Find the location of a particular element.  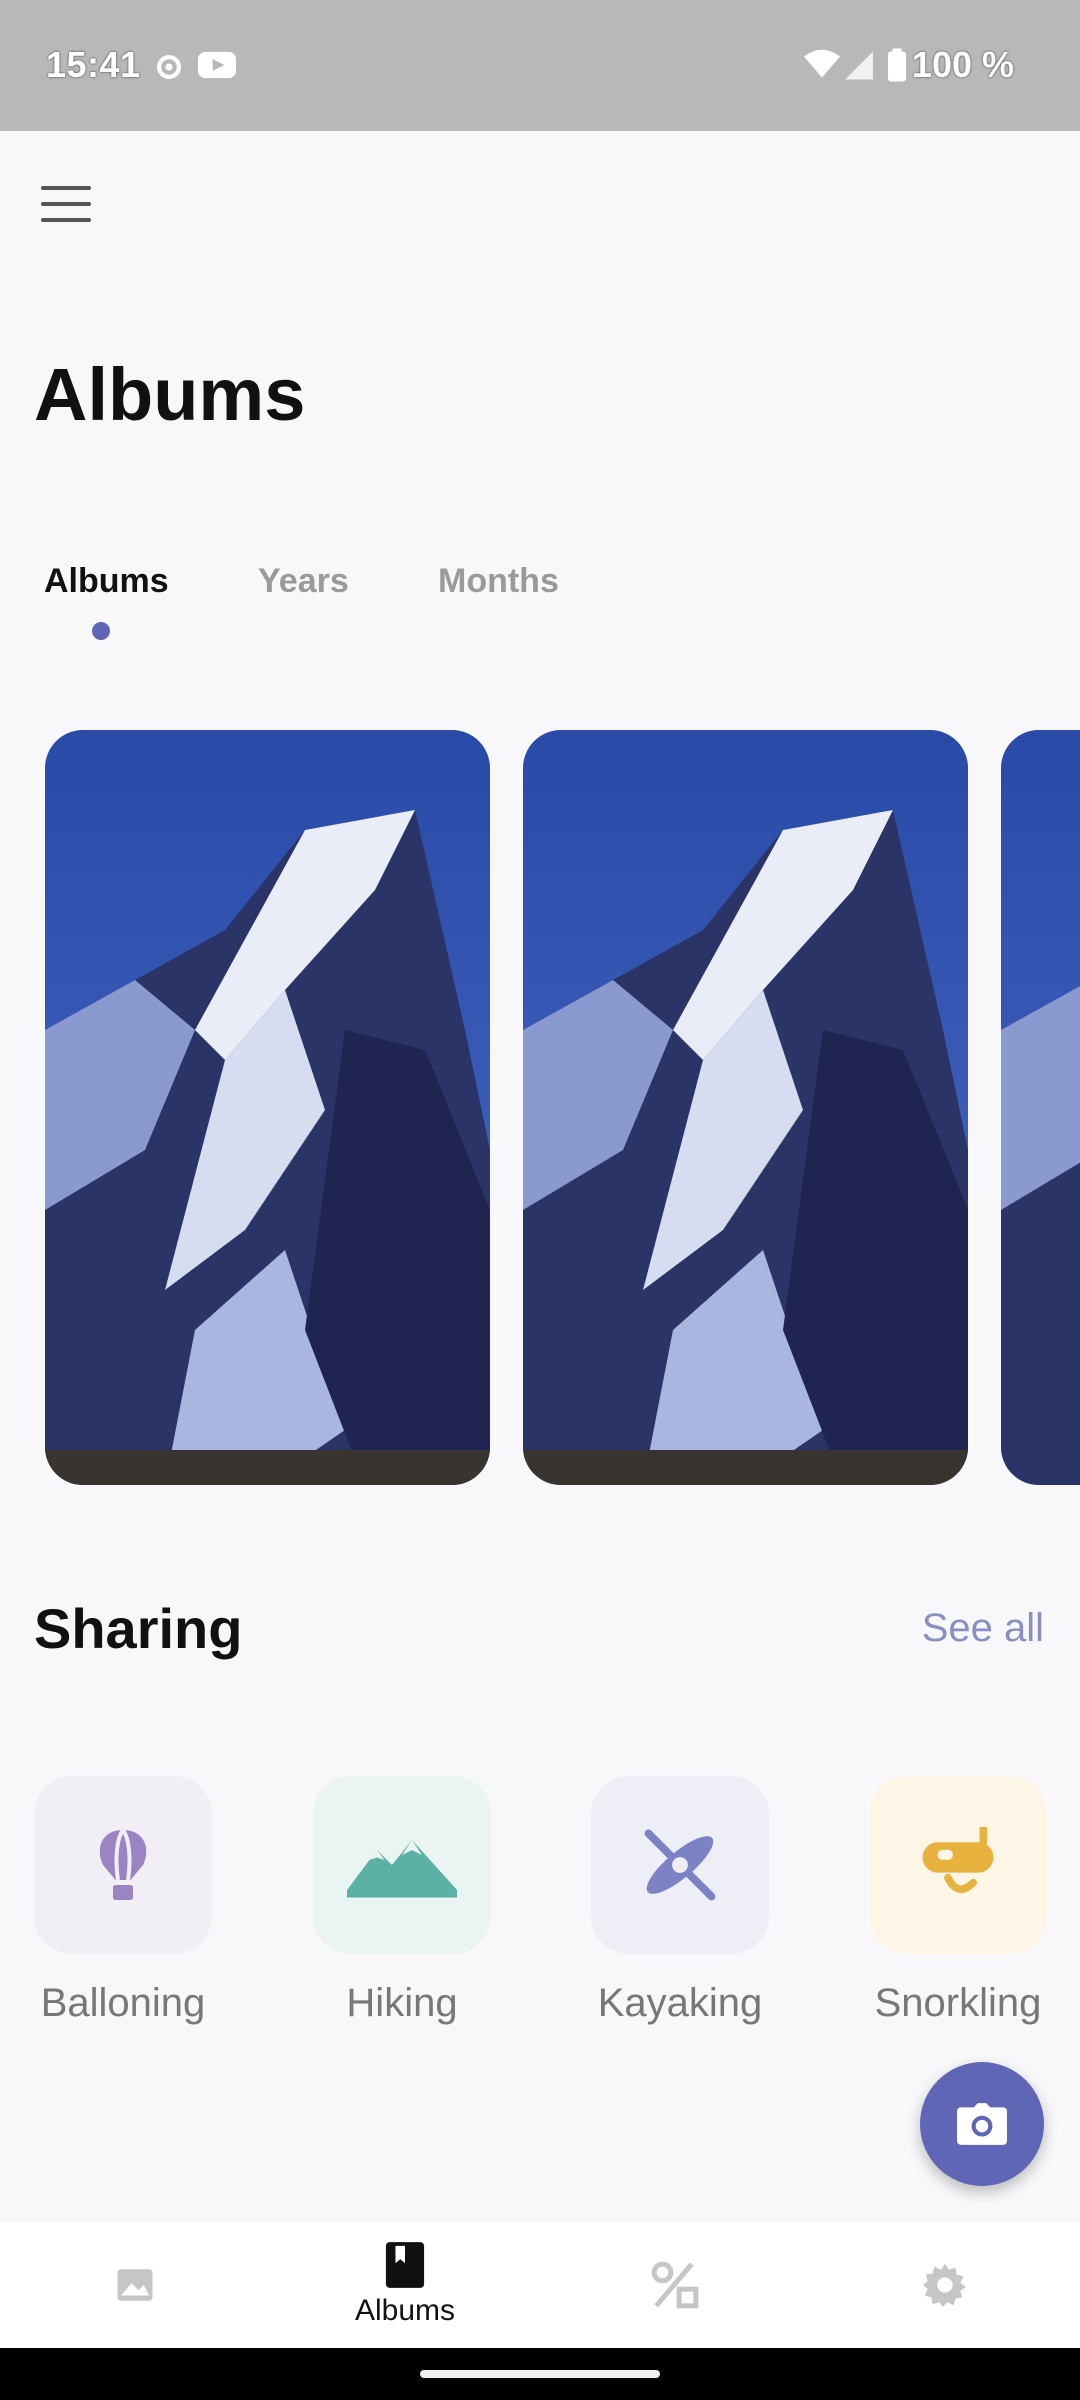

hamburger-menu-icon is located at coordinates (66, 211).